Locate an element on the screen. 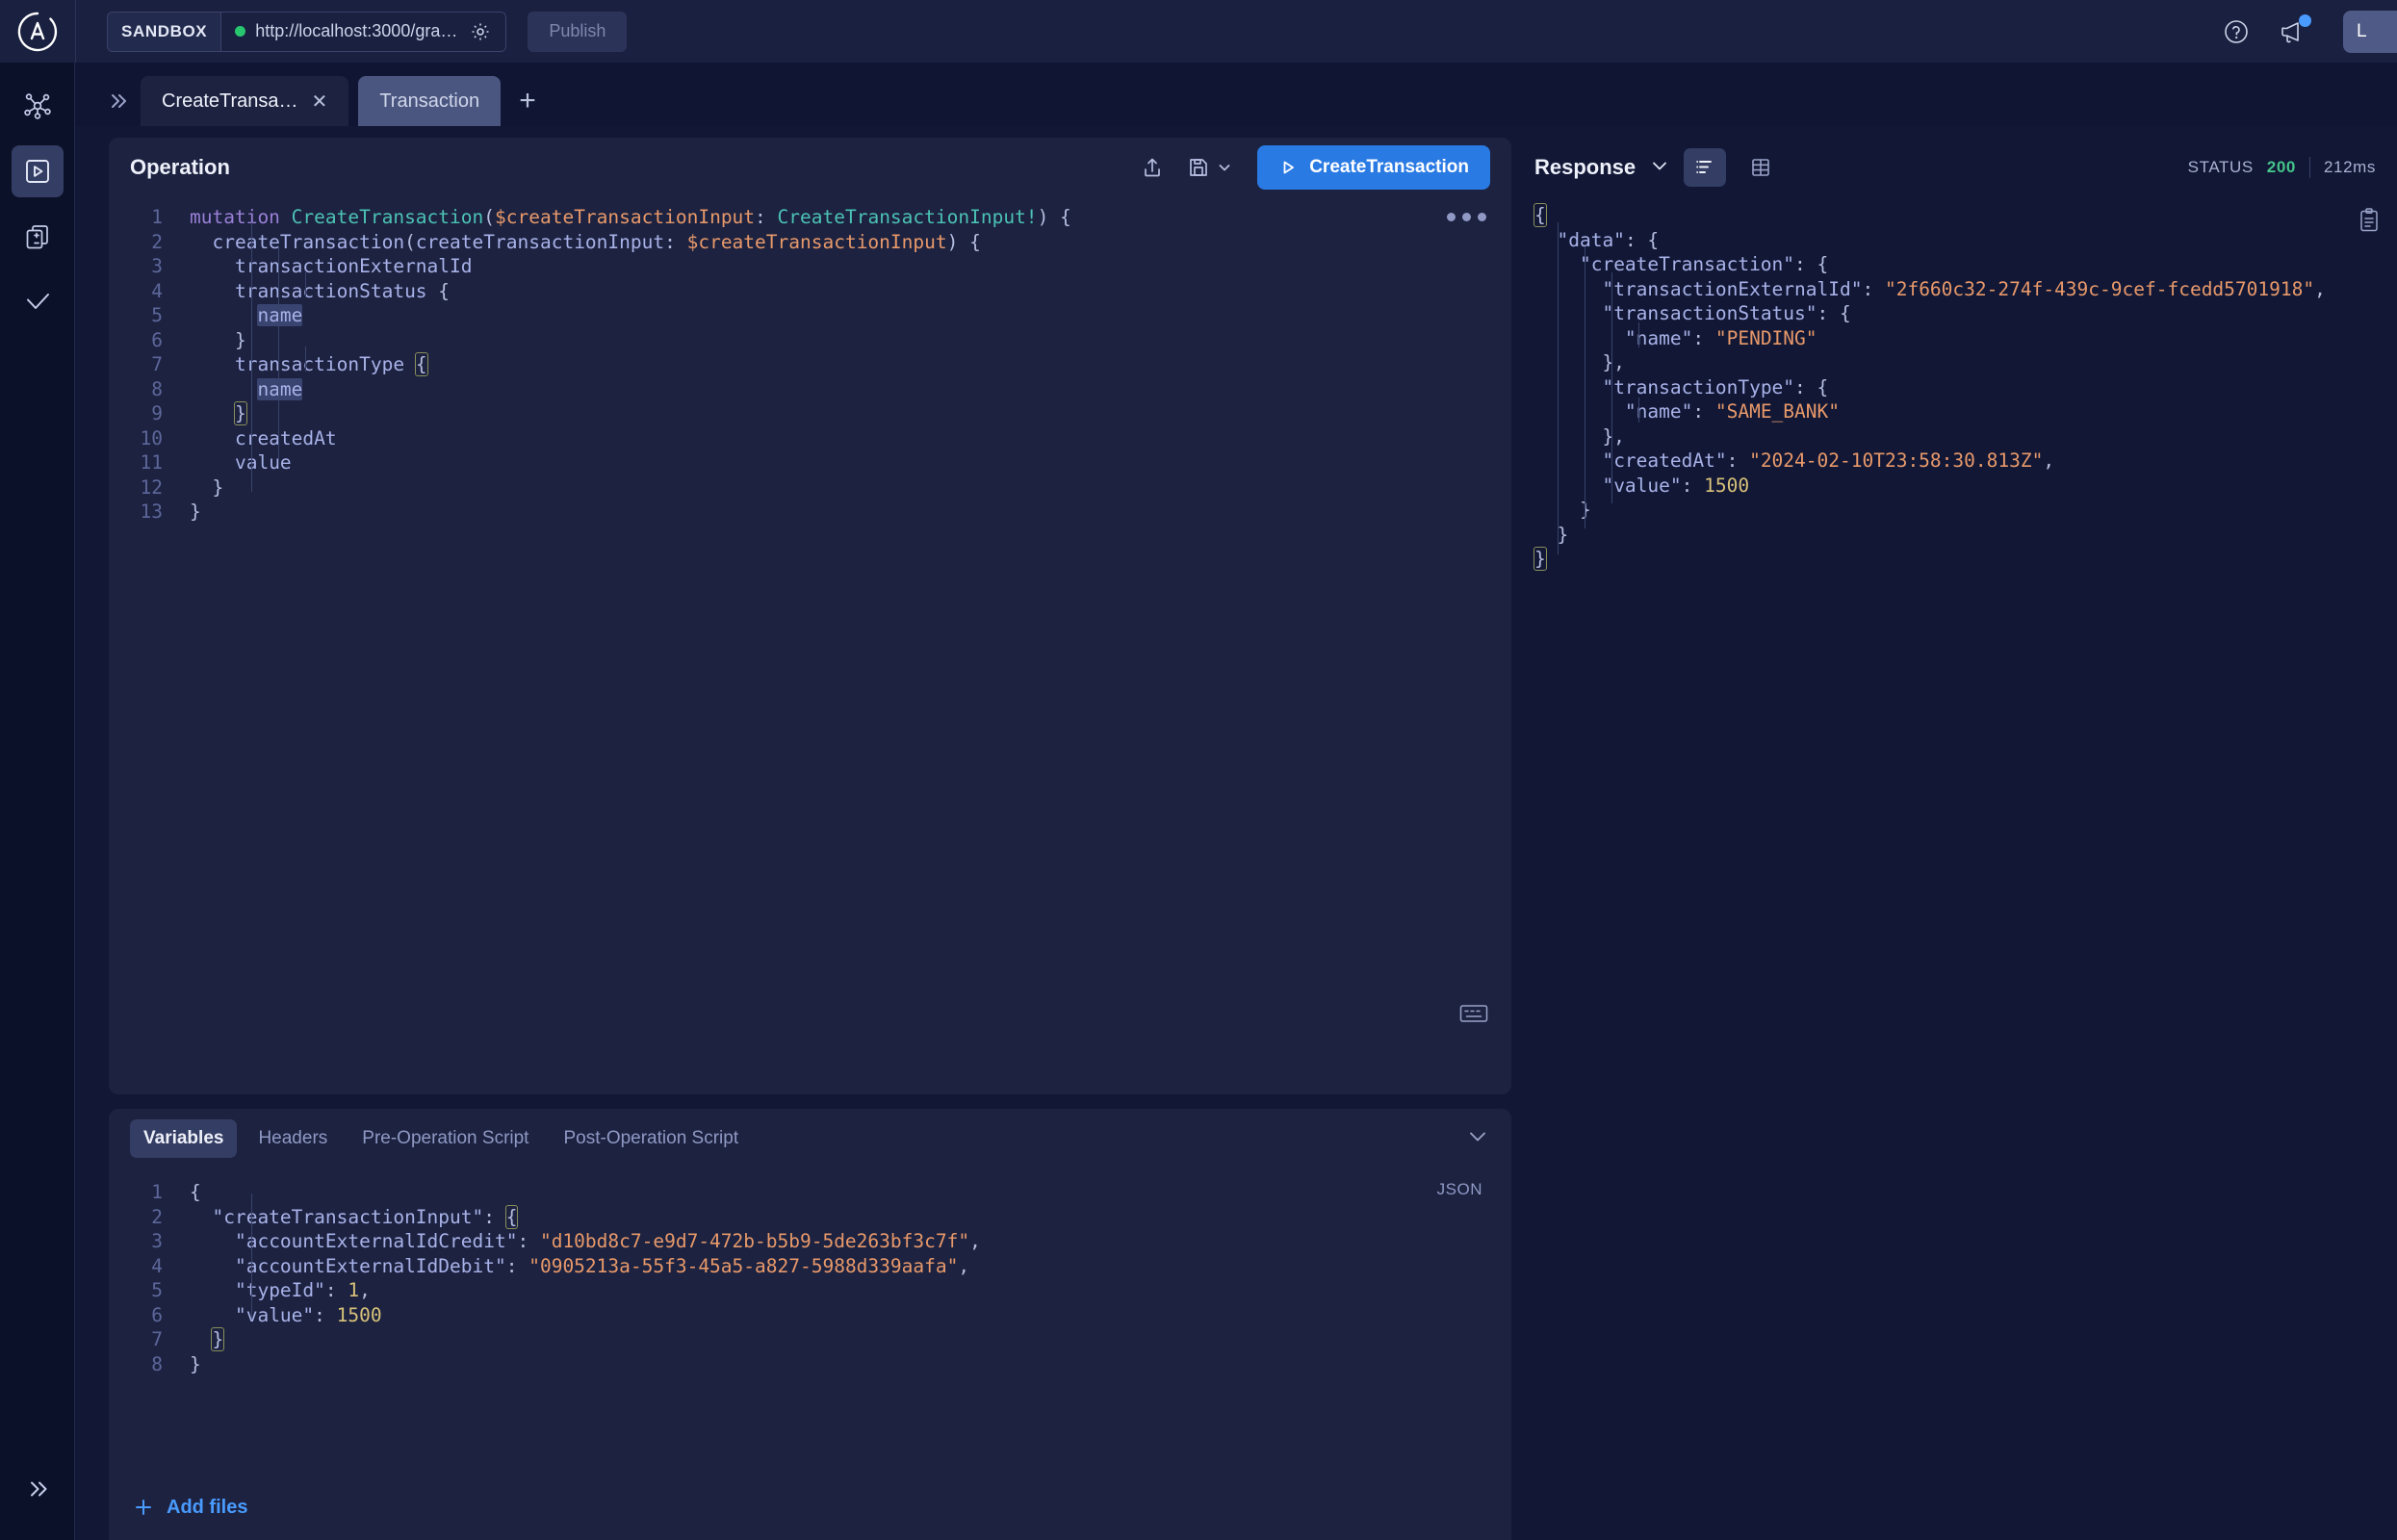  save-operation-button is located at coordinates (1209, 167).